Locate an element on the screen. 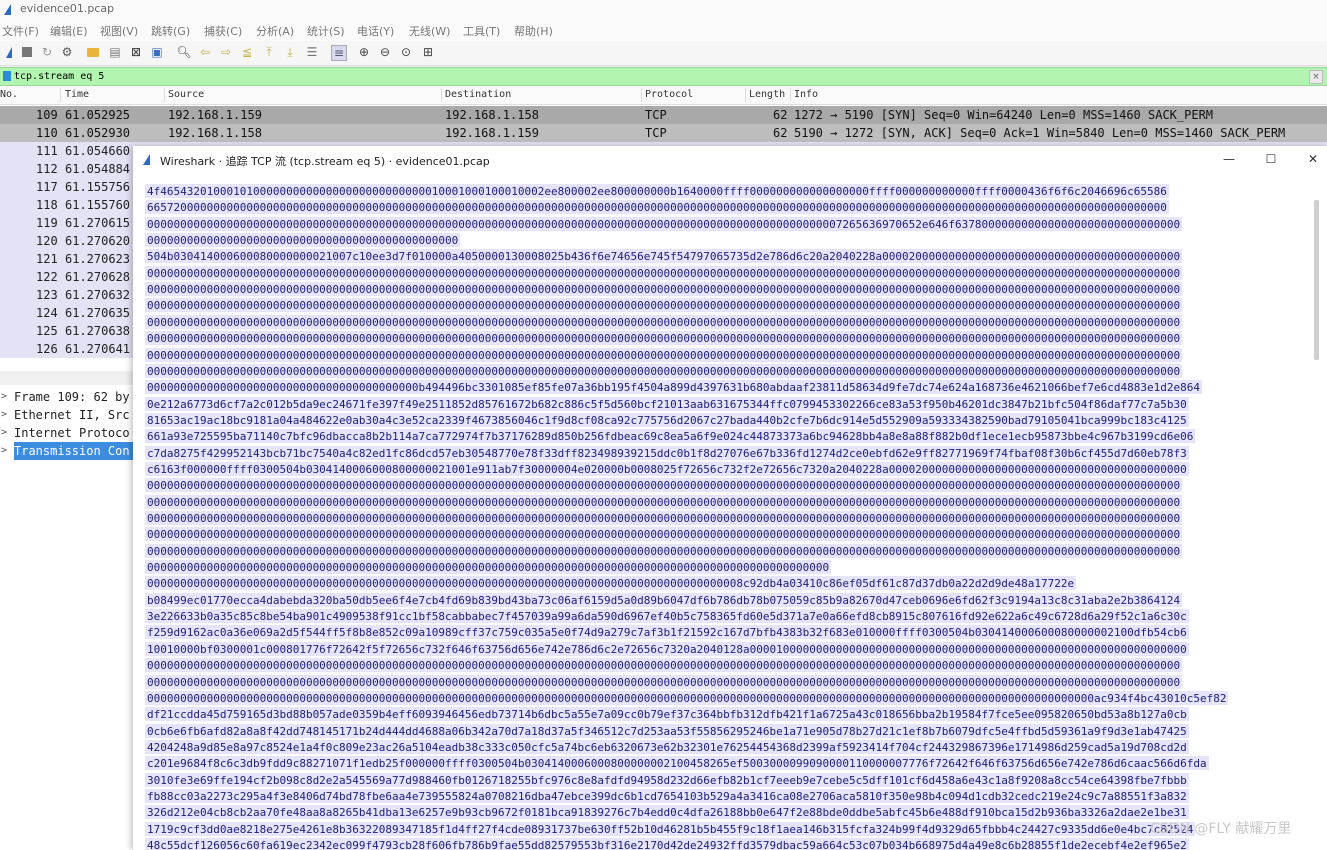 The width and height of the screenshot is (1327, 850). packet-no: 112 is located at coordinates (47, 169).